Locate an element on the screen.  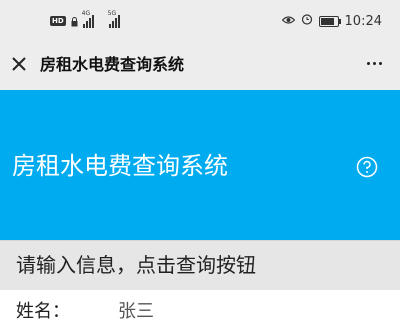
battery-fill is located at coordinates (327, 21).